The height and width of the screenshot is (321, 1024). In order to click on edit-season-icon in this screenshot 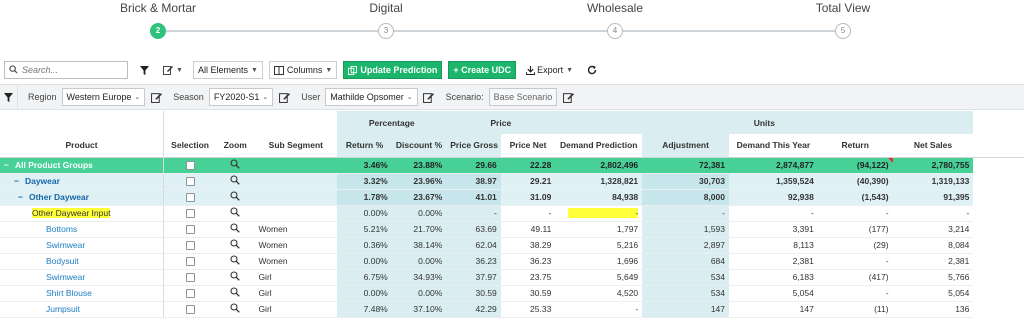, I will do `click(284, 97)`.